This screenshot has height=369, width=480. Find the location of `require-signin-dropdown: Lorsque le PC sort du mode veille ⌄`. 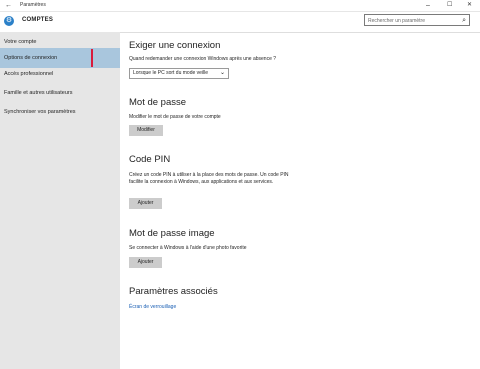

require-signin-dropdown: Lorsque le PC sort du mode veille ⌄ is located at coordinates (179, 73).